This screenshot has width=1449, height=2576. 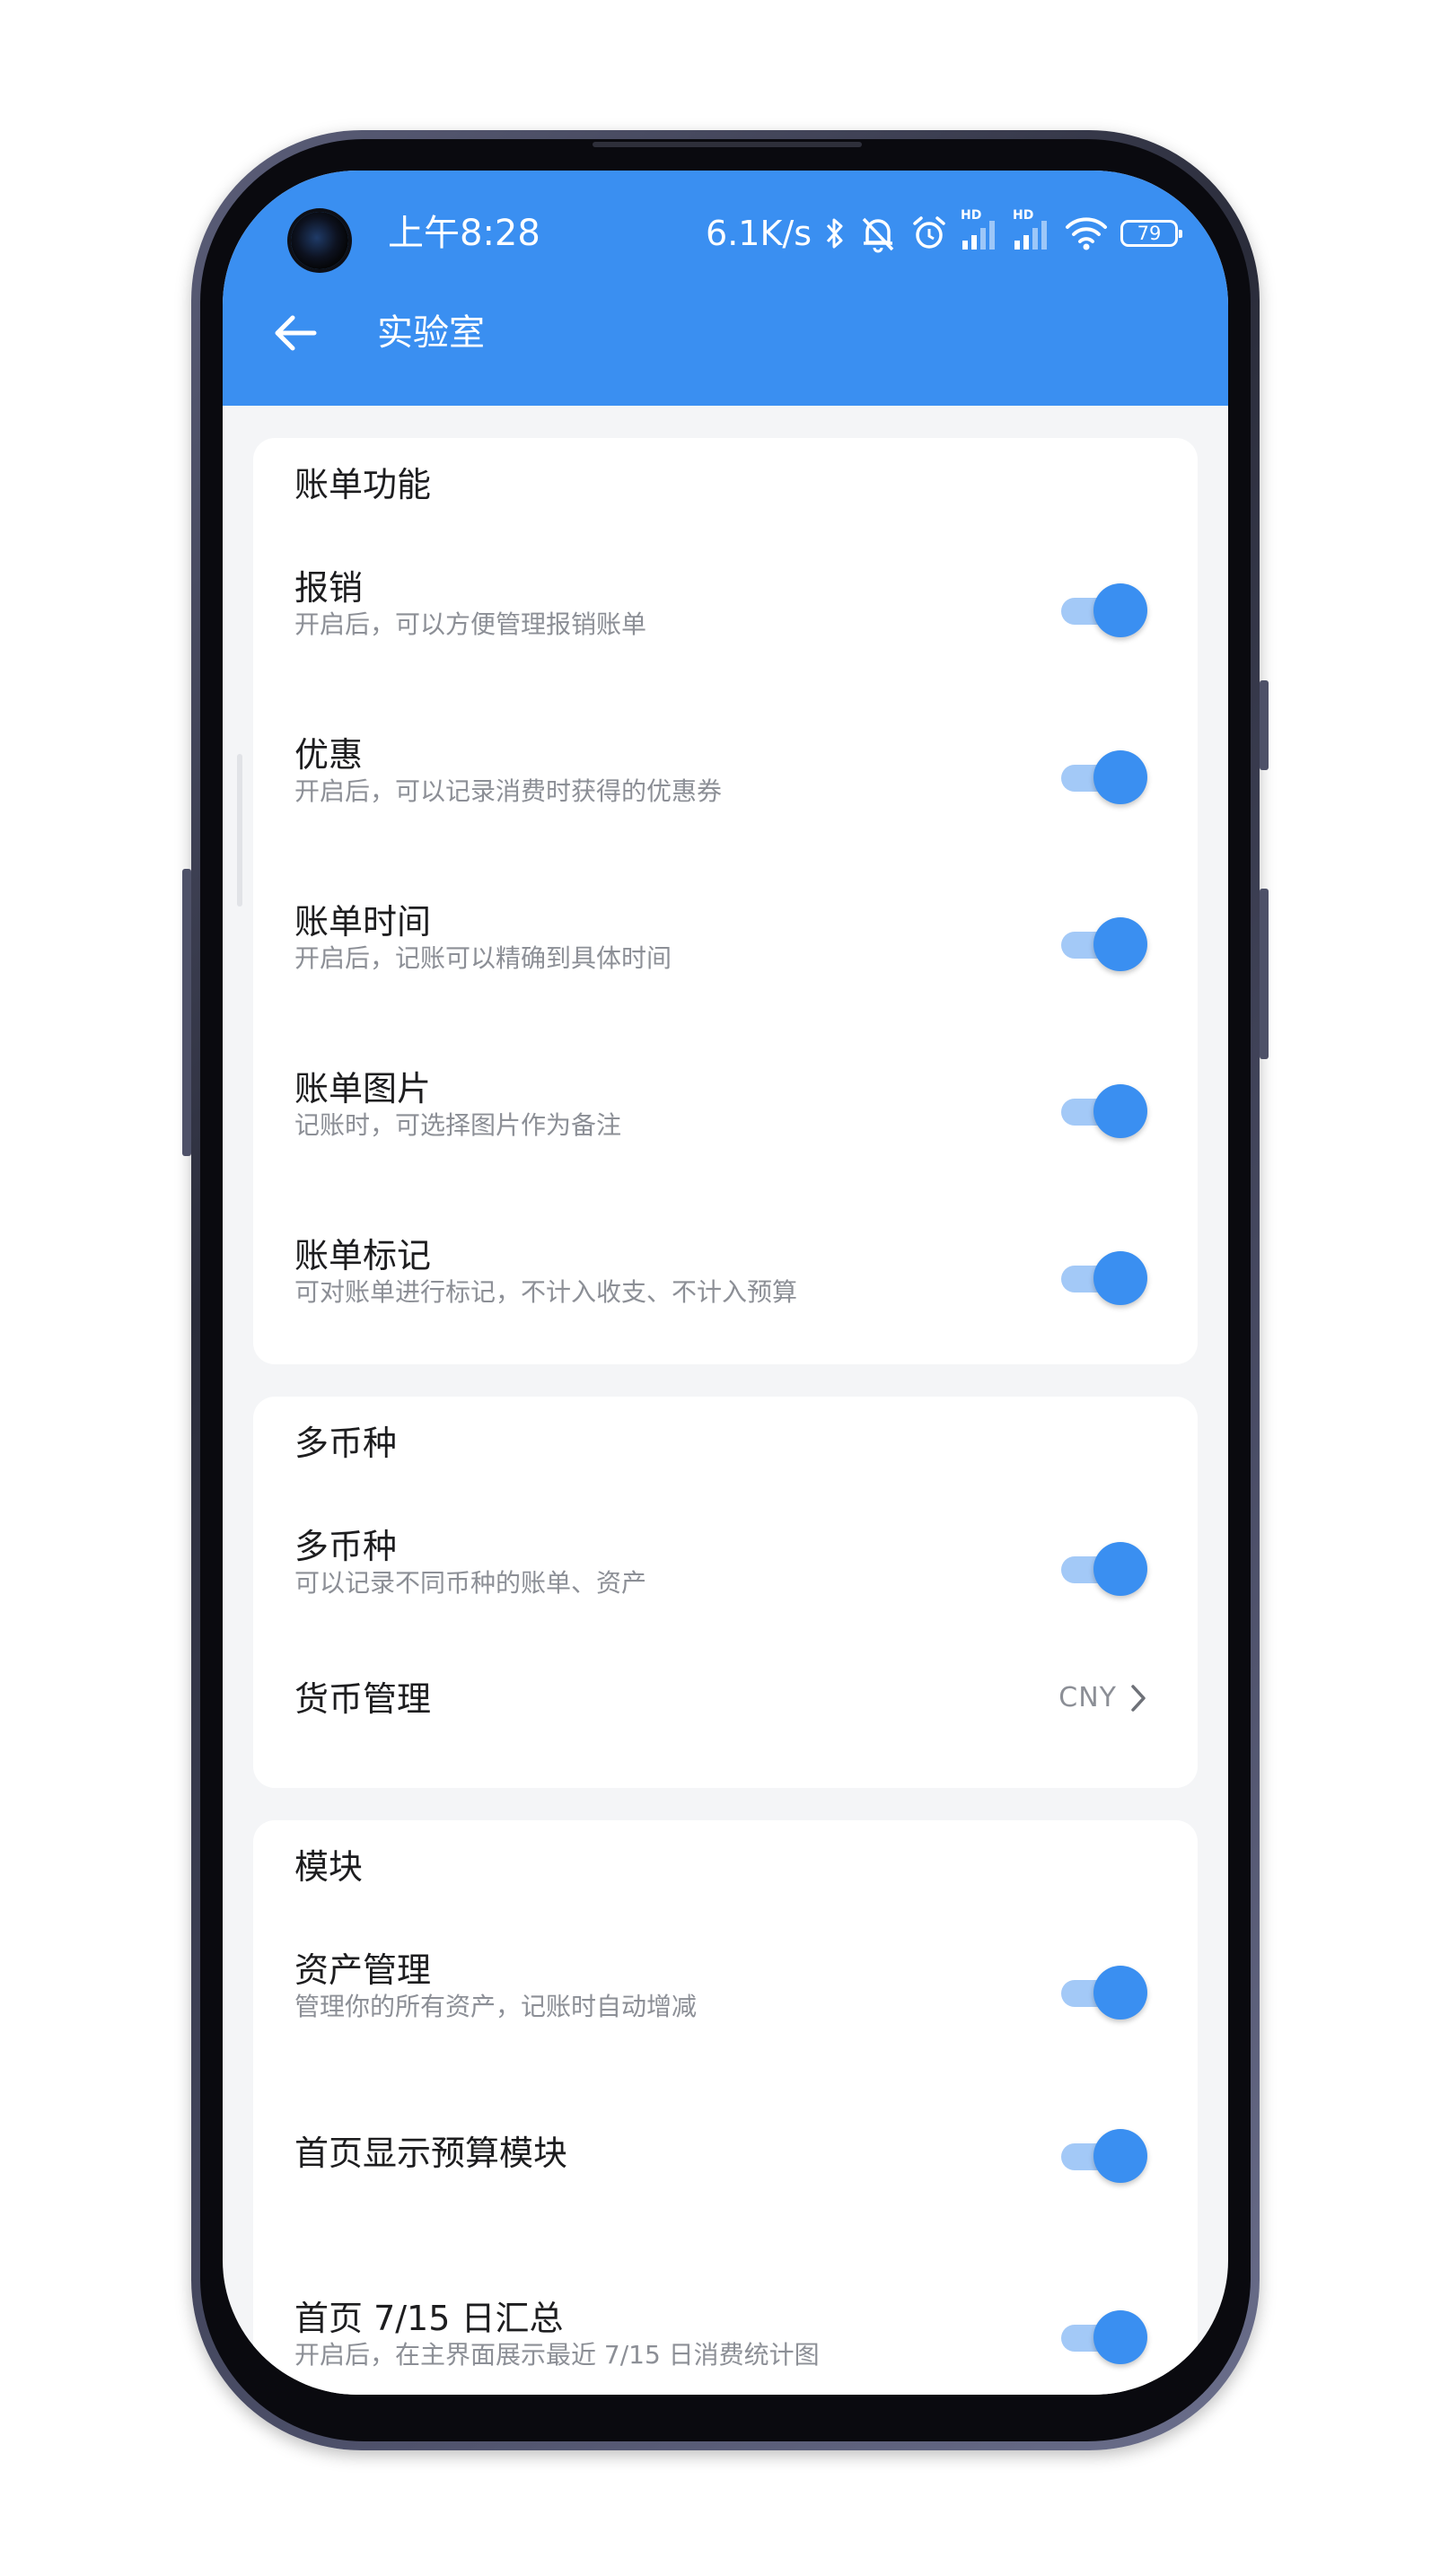 What do you see at coordinates (725, 774) in the screenshot?
I see `setting-row-discount: 优惠 开启后，可以记录消费时获得的优惠券` at bounding box center [725, 774].